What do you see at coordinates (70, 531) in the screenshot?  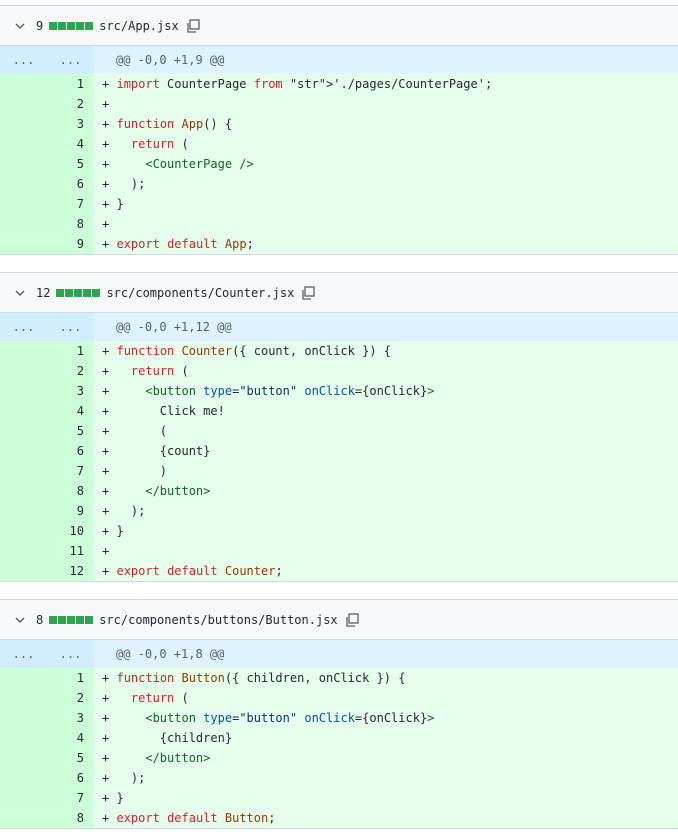 I see `new-line-number: 10` at bounding box center [70, 531].